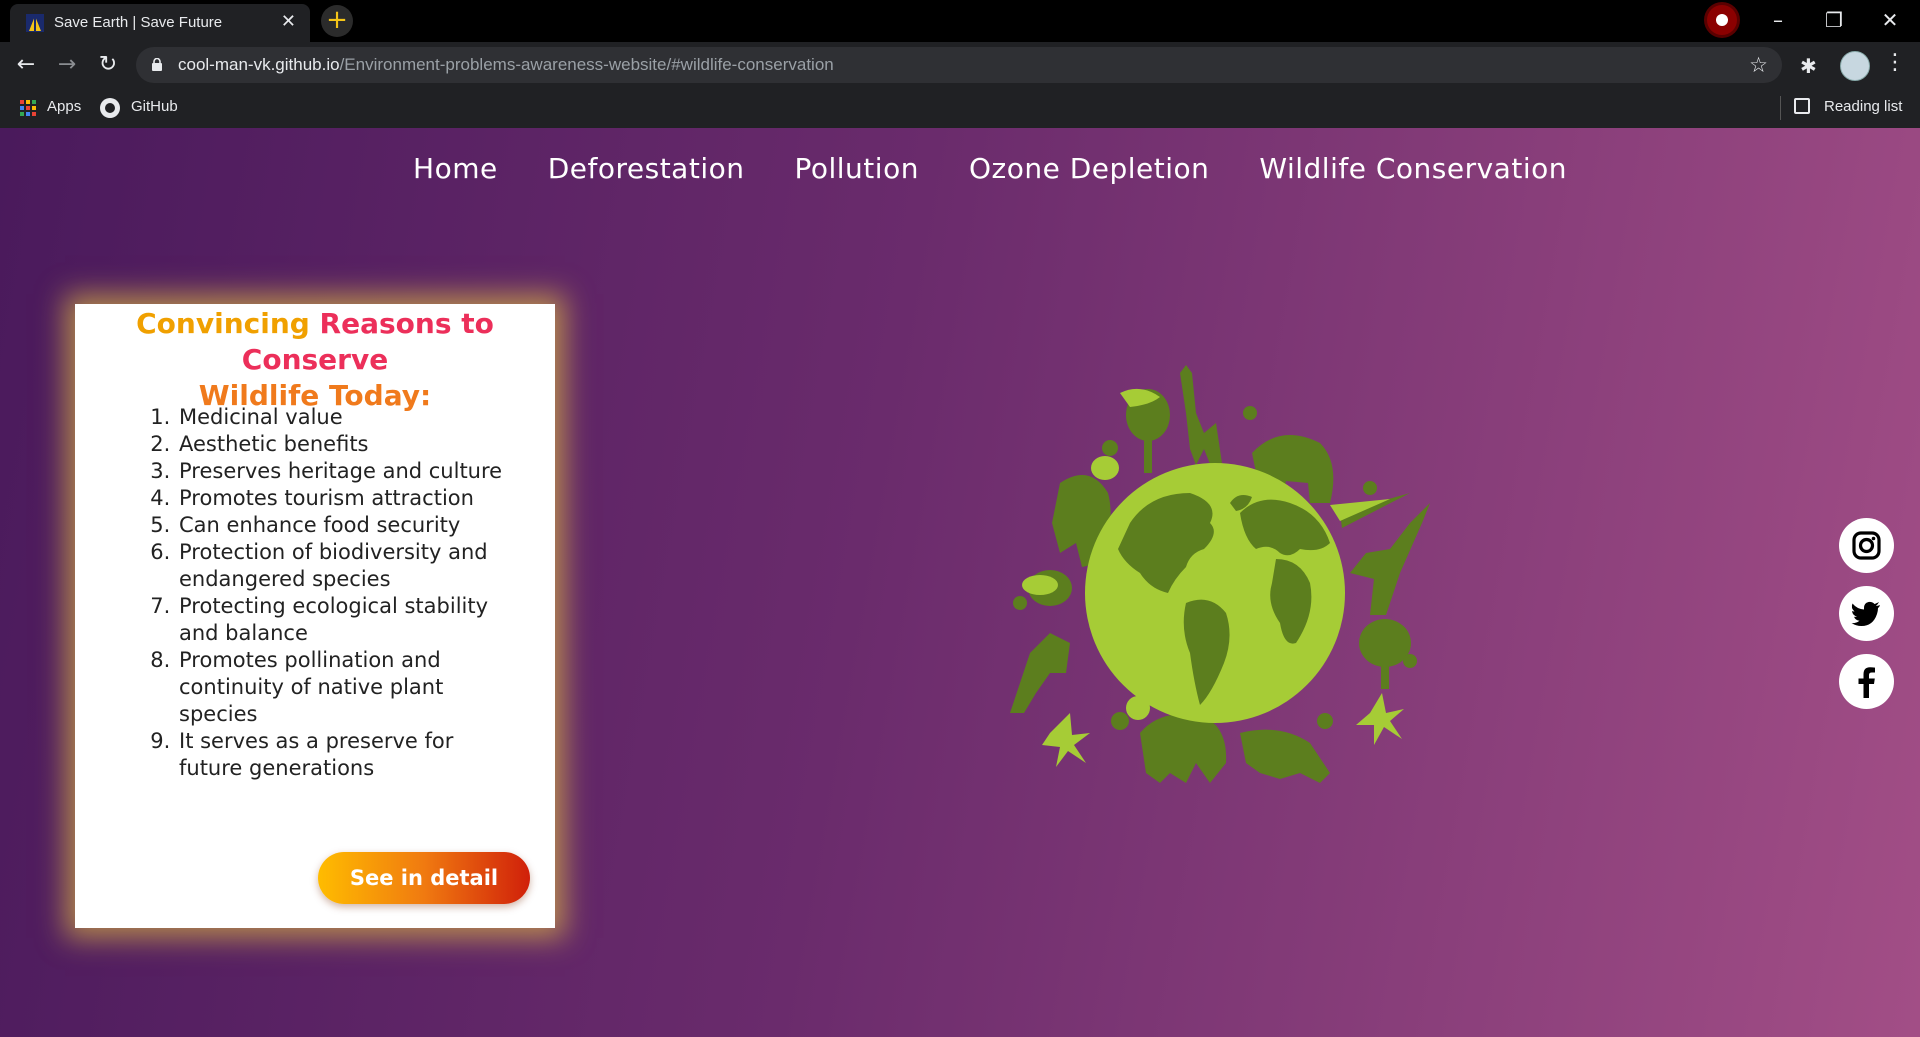  Describe the element at coordinates (342, 417) in the screenshot. I see `list-item: Medicinal value` at that location.